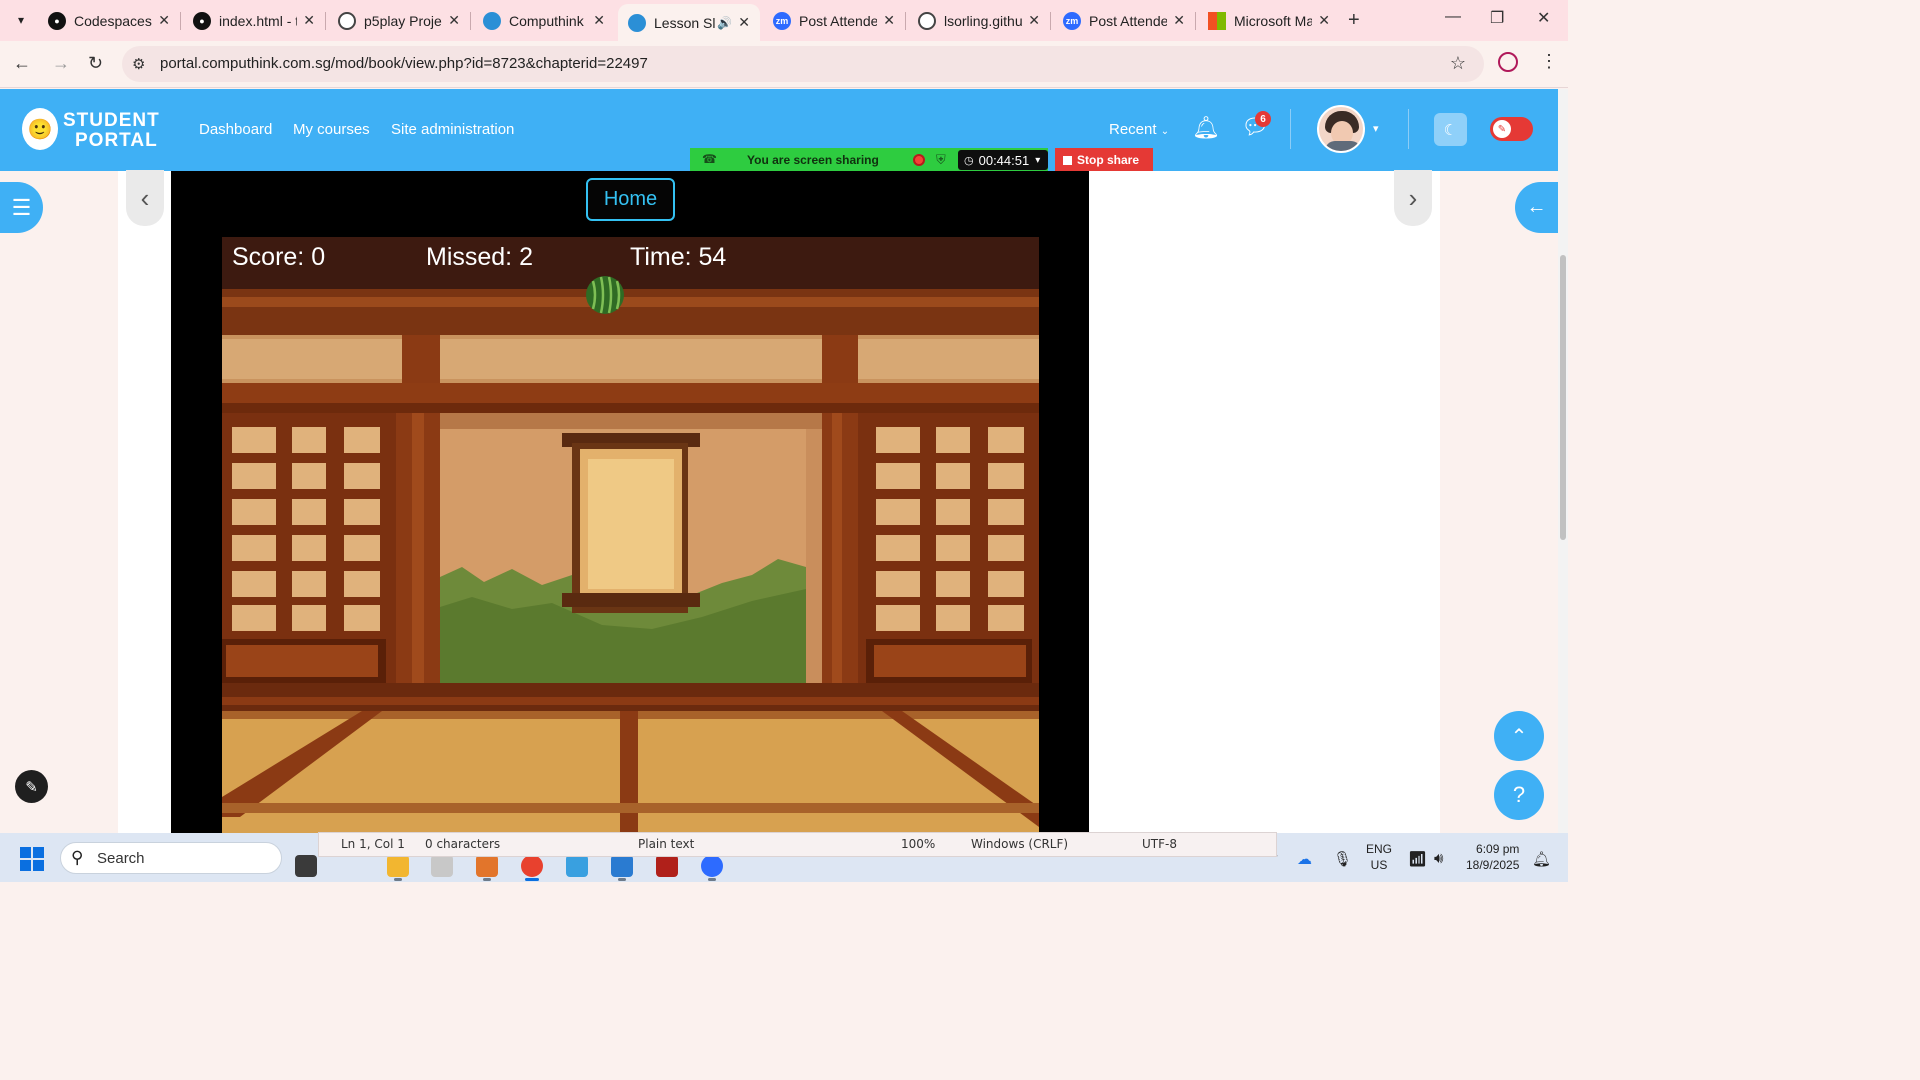  Describe the element at coordinates (544, 20) in the screenshot. I see `tab-computhink: Computhink ✕` at that location.